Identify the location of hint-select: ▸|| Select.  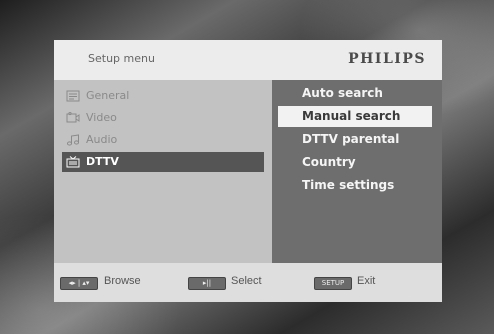
(233, 283).